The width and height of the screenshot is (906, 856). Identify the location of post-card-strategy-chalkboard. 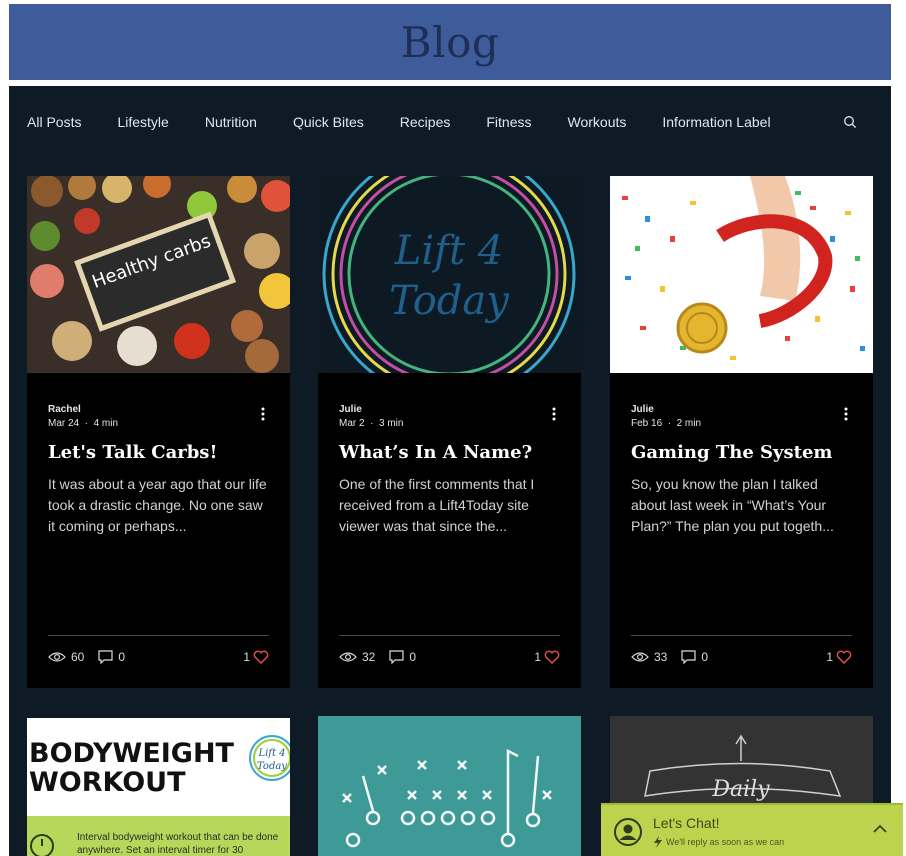
(449, 786).